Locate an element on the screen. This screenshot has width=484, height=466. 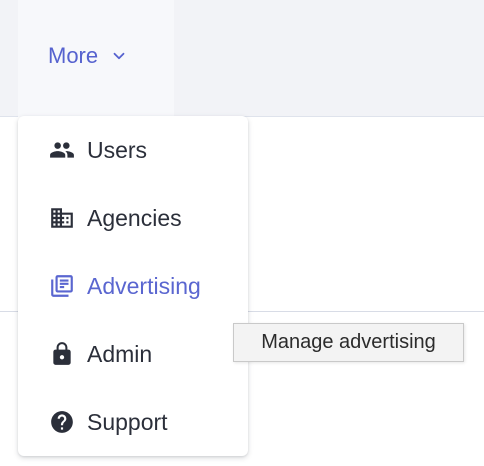
users-icon is located at coordinates (62, 150).